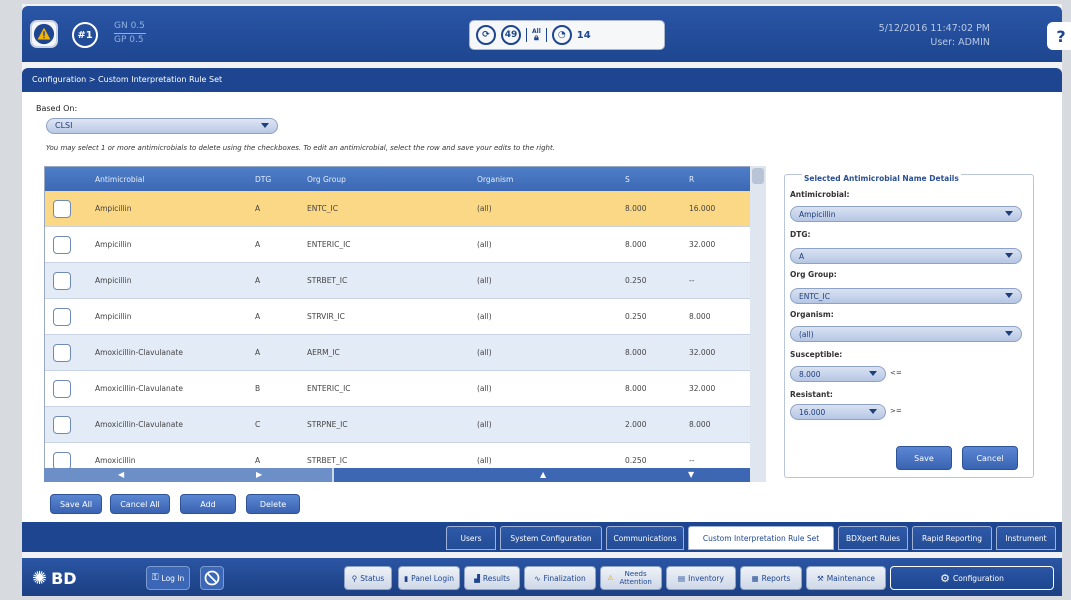 The height and width of the screenshot is (600, 1071). I want to click on scroll-thumb-horizontal, so click(188, 475).